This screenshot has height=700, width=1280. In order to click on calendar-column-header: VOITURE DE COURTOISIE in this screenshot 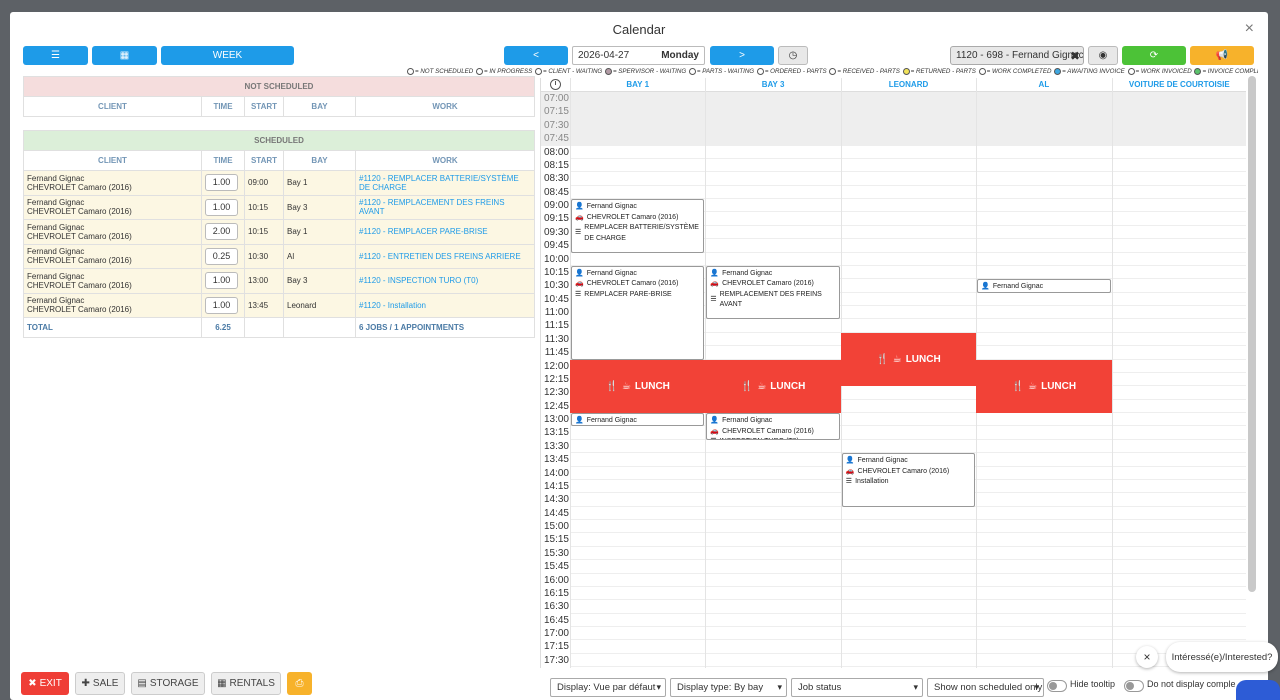, I will do `click(1179, 85)`.